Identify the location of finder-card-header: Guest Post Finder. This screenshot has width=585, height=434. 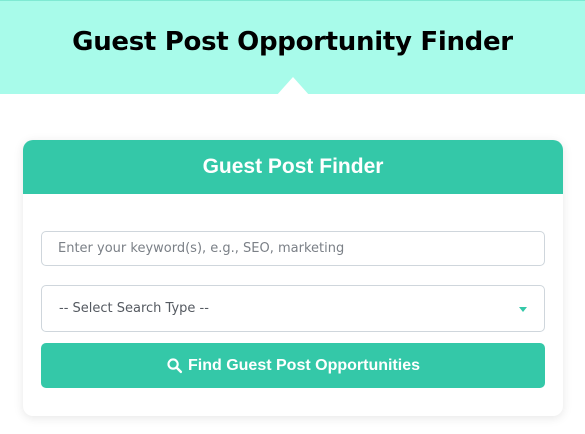
(293, 167).